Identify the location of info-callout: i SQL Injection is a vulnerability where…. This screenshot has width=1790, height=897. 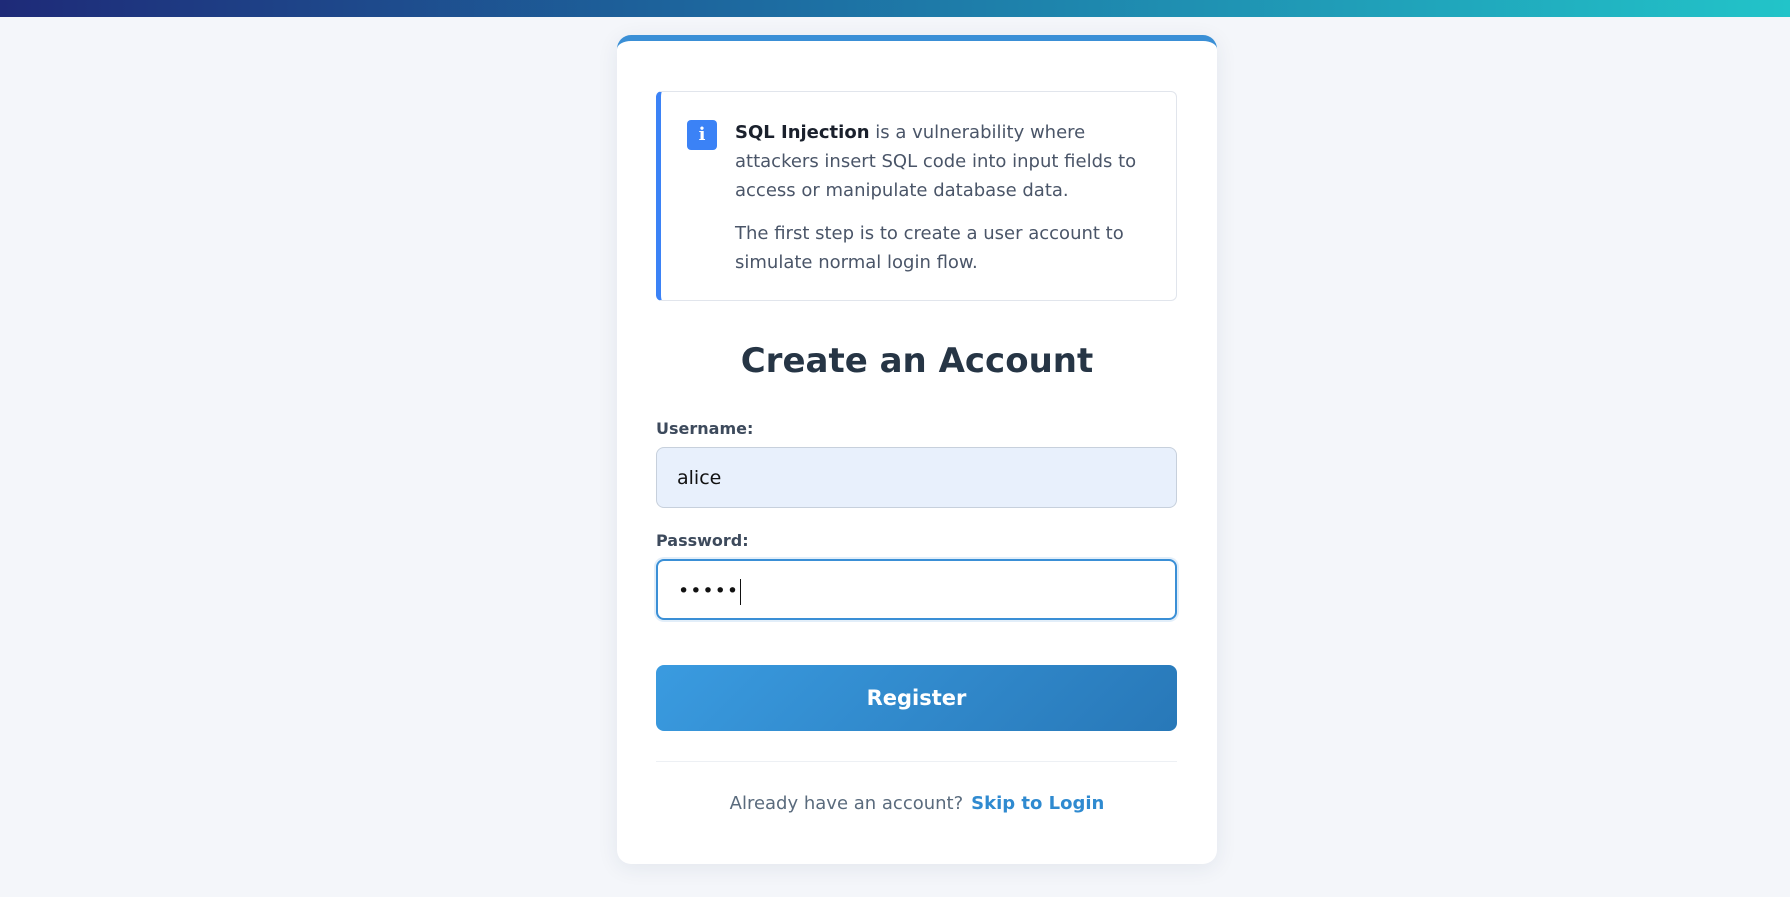
(916, 196).